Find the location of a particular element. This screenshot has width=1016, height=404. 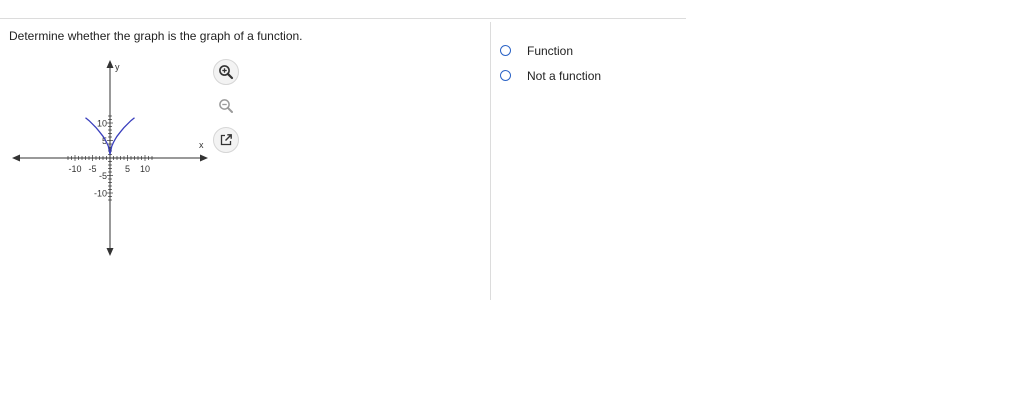

popout-button is located at coordinates (226, 140).